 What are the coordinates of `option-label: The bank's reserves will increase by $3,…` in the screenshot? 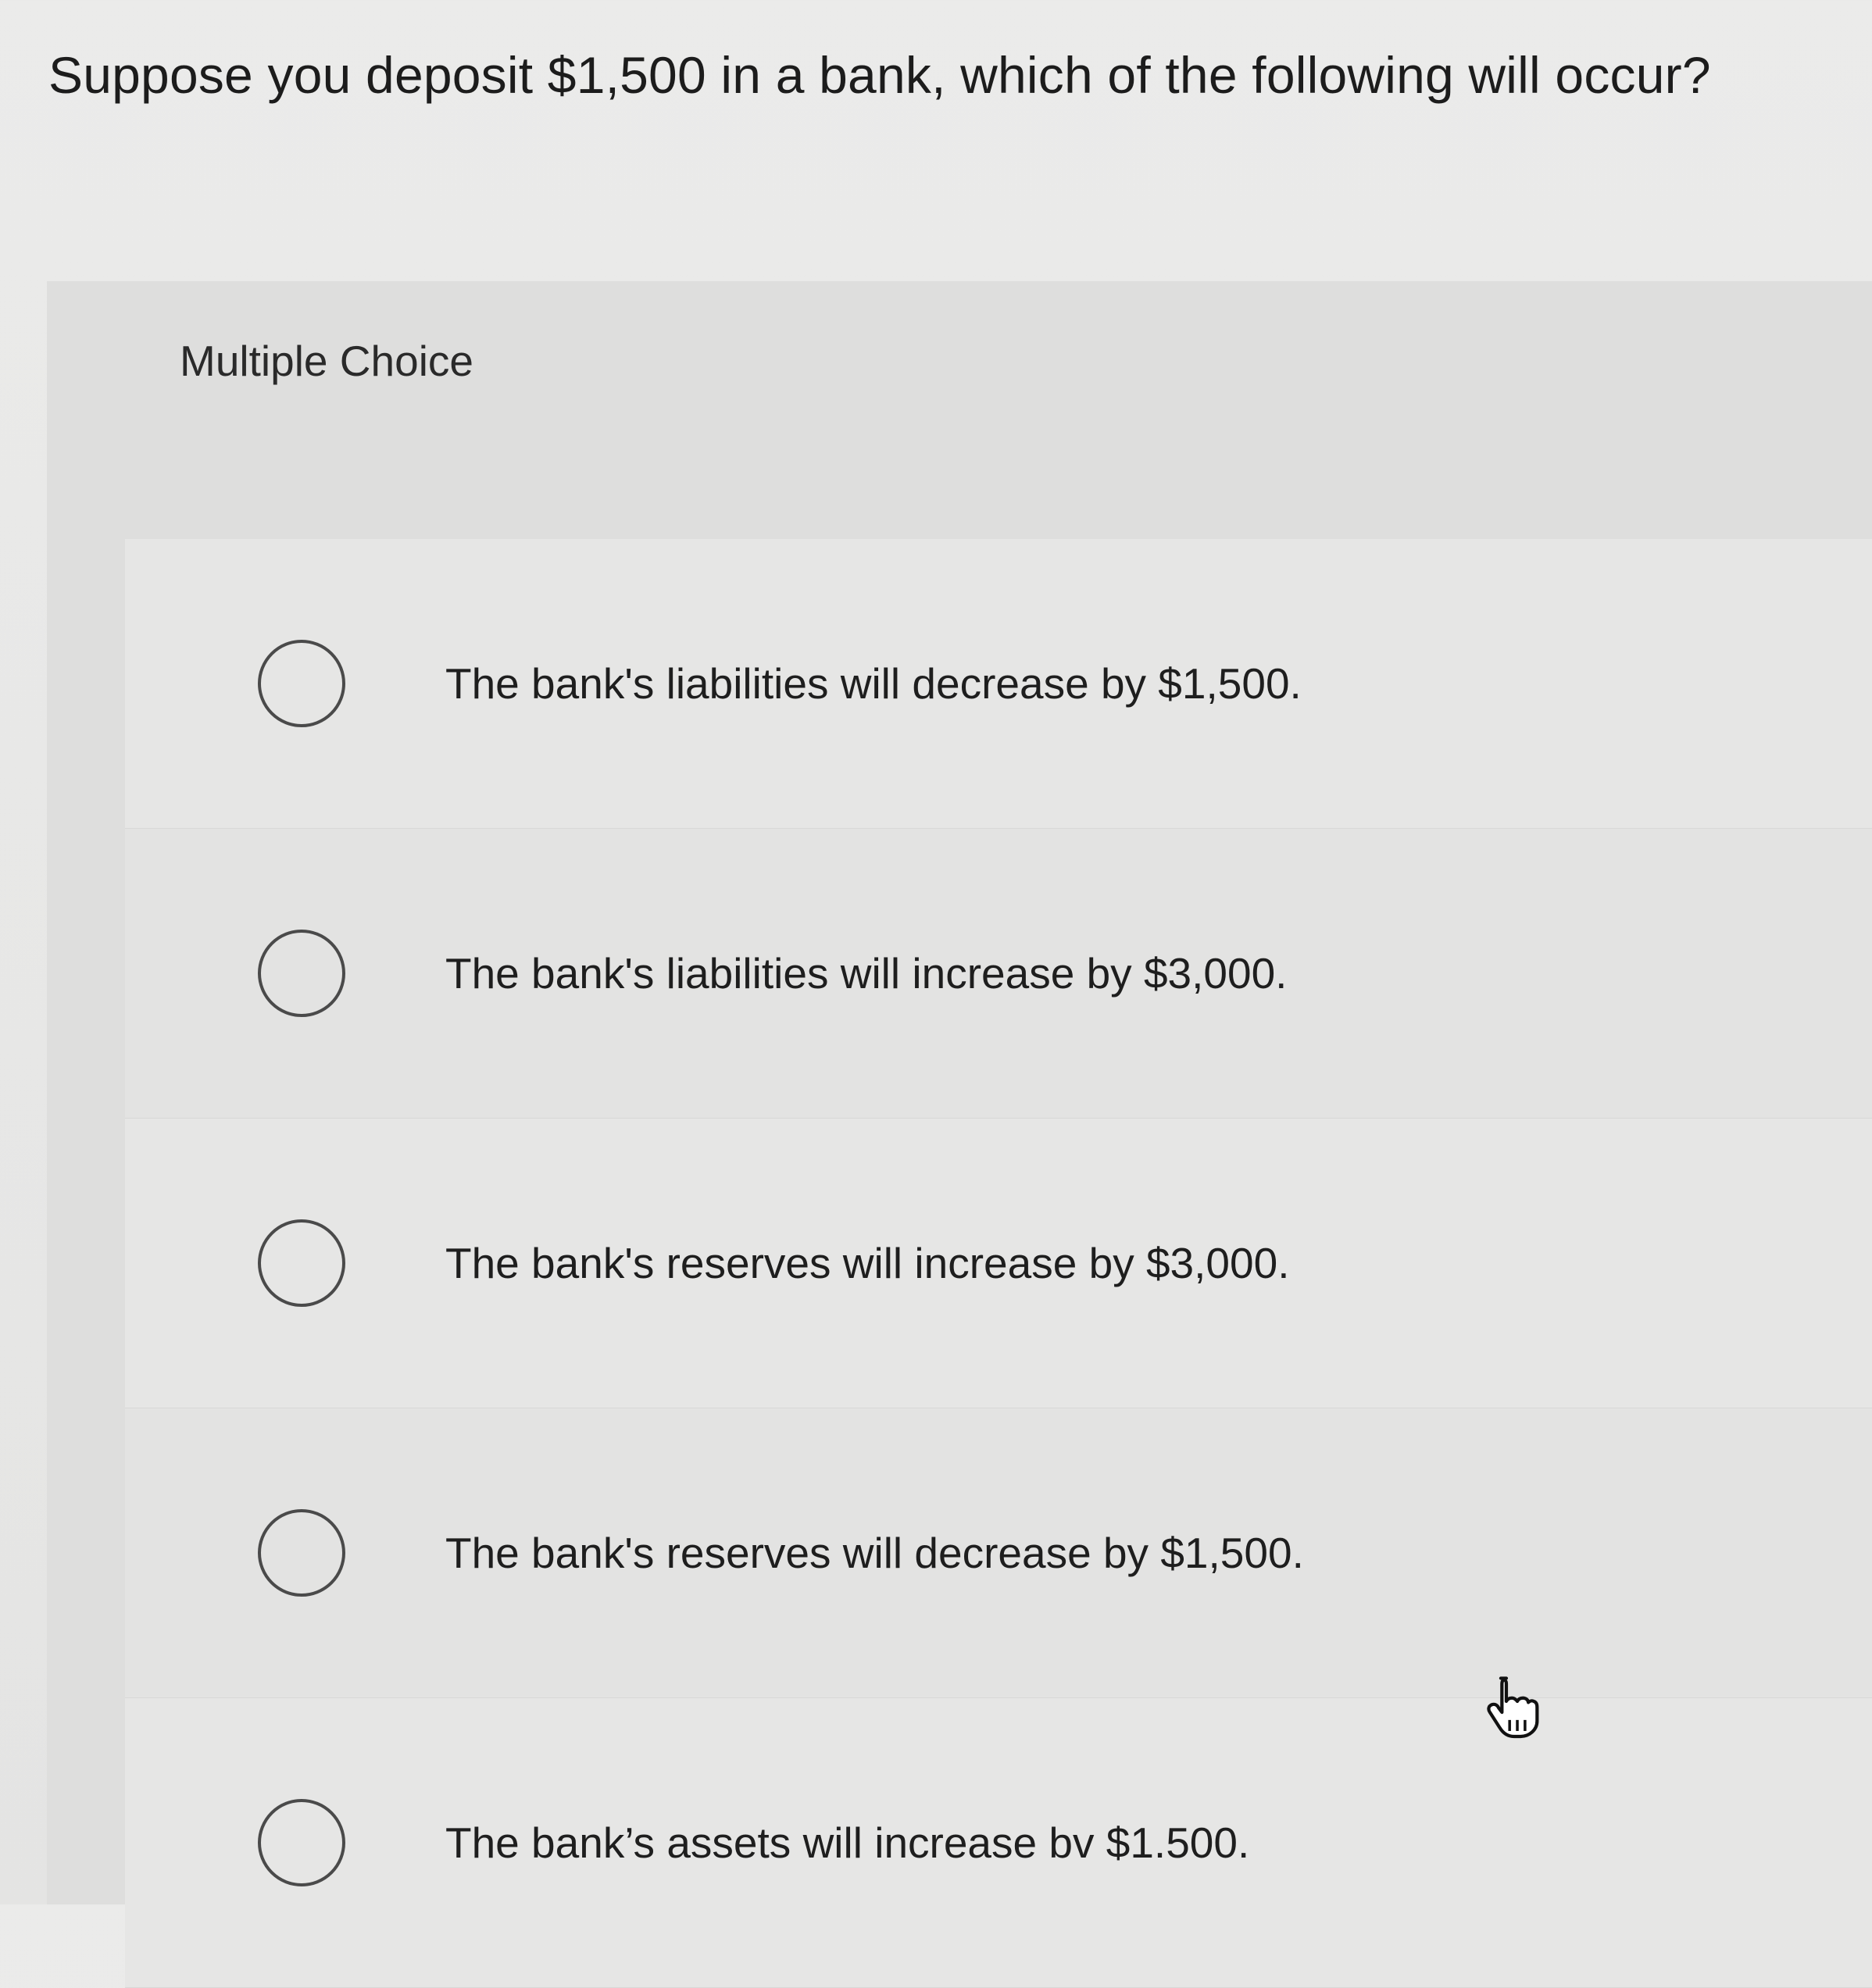 It's located at (867, 1263).